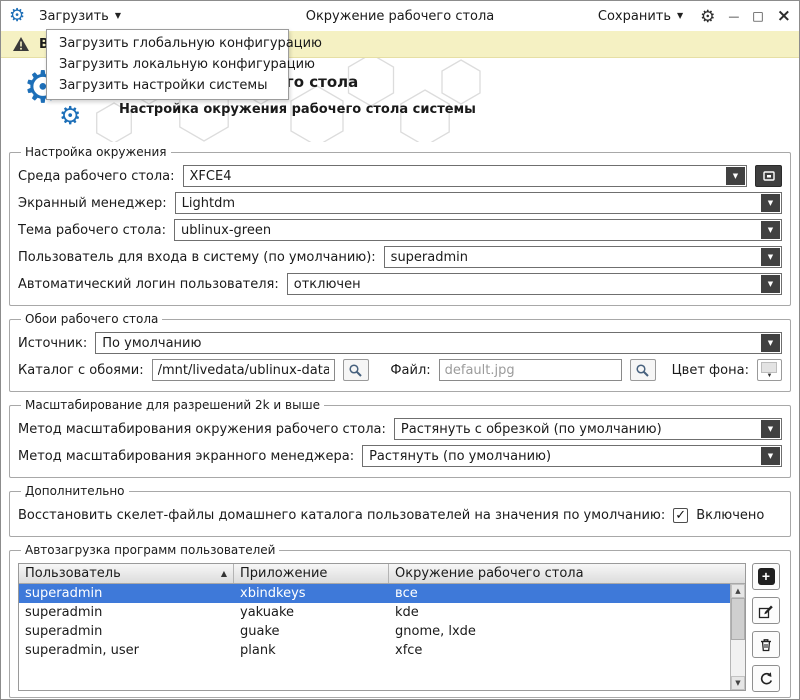 The width and height of the screenshot is (800, 700). I want to click on wallpaper-dir-label: Каталог с обоями:, so click(81, 370).